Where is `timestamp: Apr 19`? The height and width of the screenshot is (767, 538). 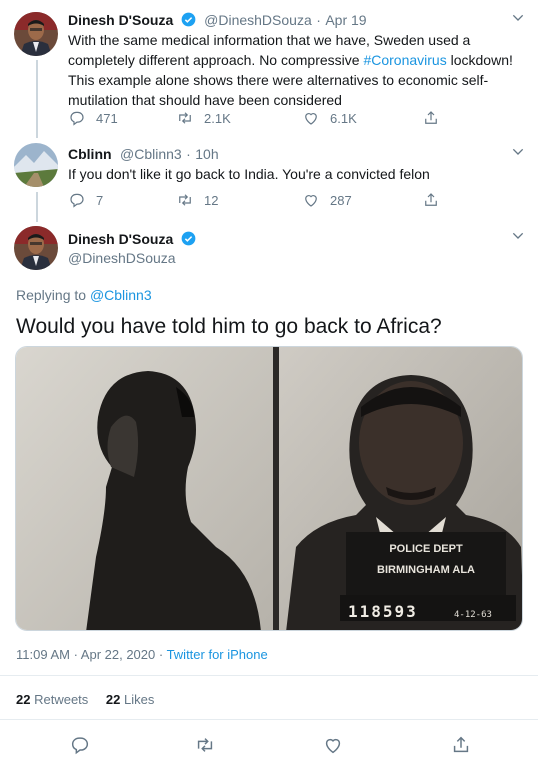 timestamp: Apr 19 is located at coordinates (345, 20).